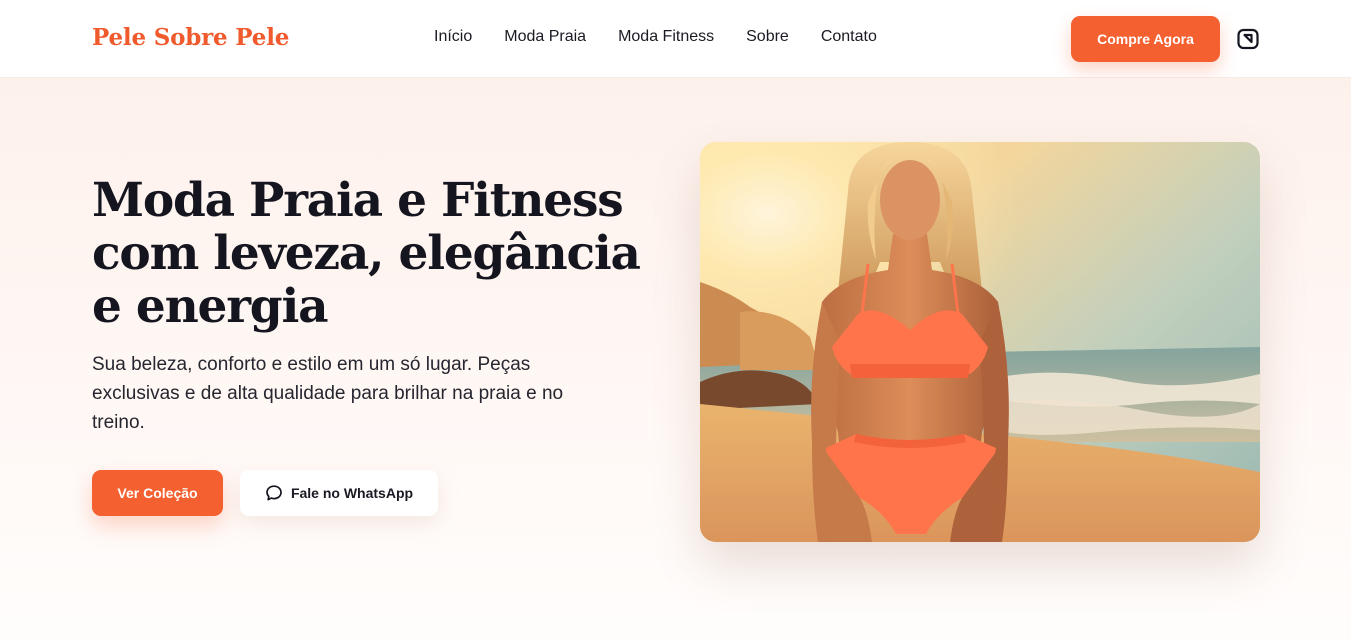 The image size is (1351, 640). Describe the element at coordinates (849, 37) in the screenshot. I see `nav-link-contato: Contato` at that location.